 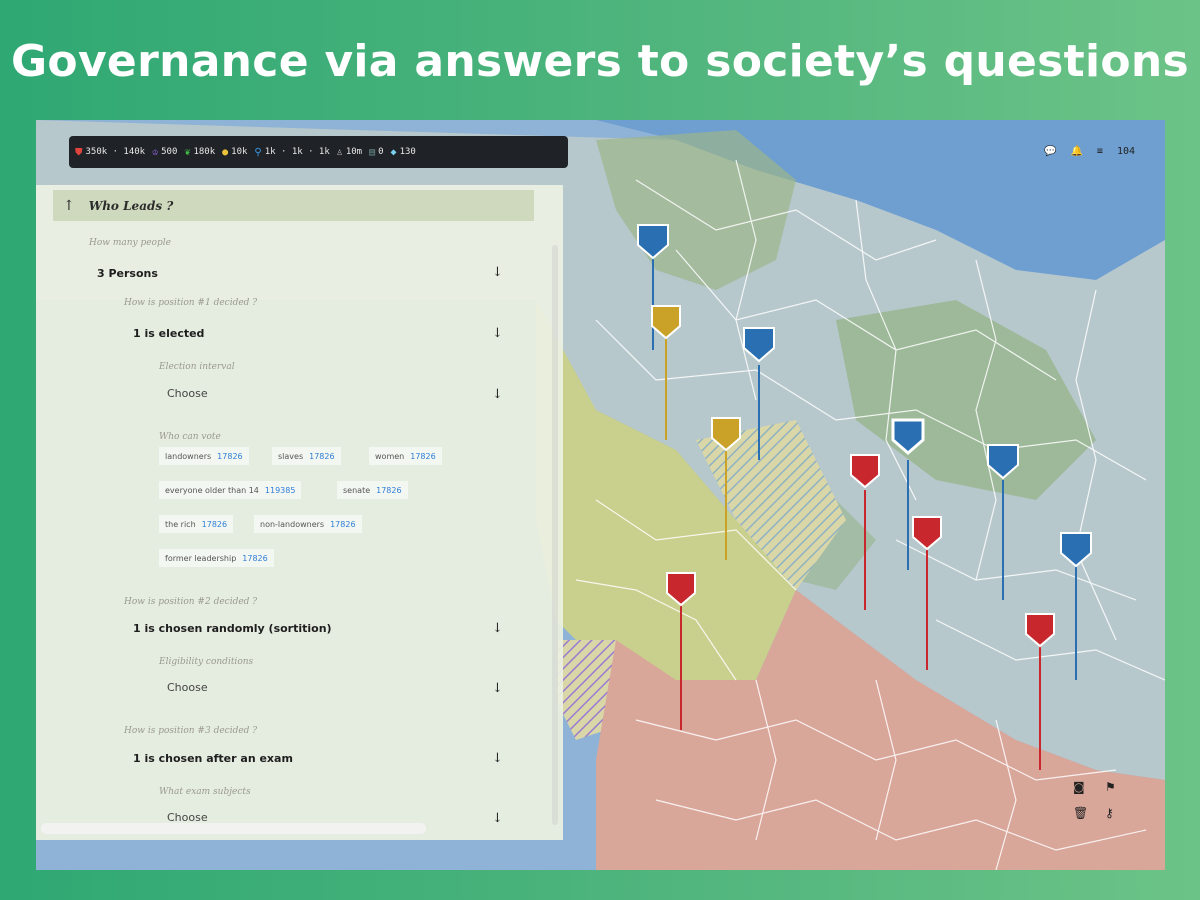 What do you see at coordinates (1089, 151) in the screenshot?
I see `top-right-controls: 💬 🔔 ≡ 104` at bounding box center [1089, 151].